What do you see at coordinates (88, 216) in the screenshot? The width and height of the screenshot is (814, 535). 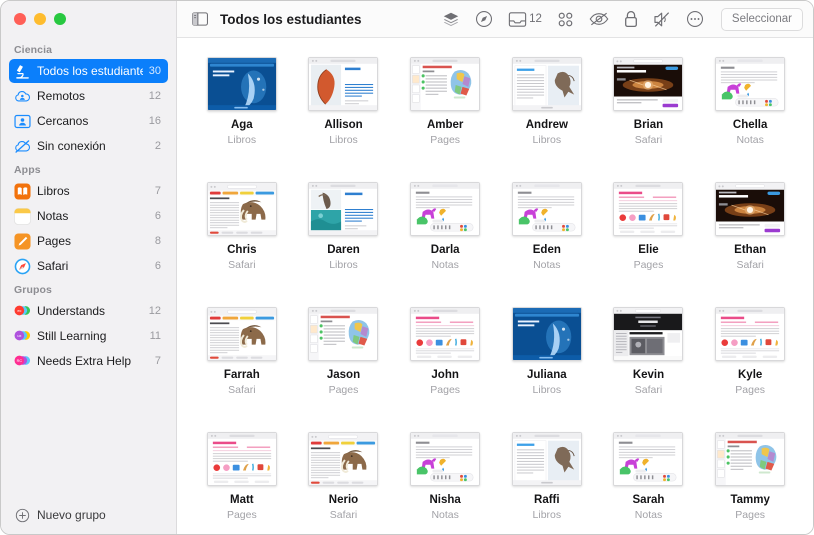 I see `sidebar-item-notas: Notas 6` at bounding box center [88, 216].